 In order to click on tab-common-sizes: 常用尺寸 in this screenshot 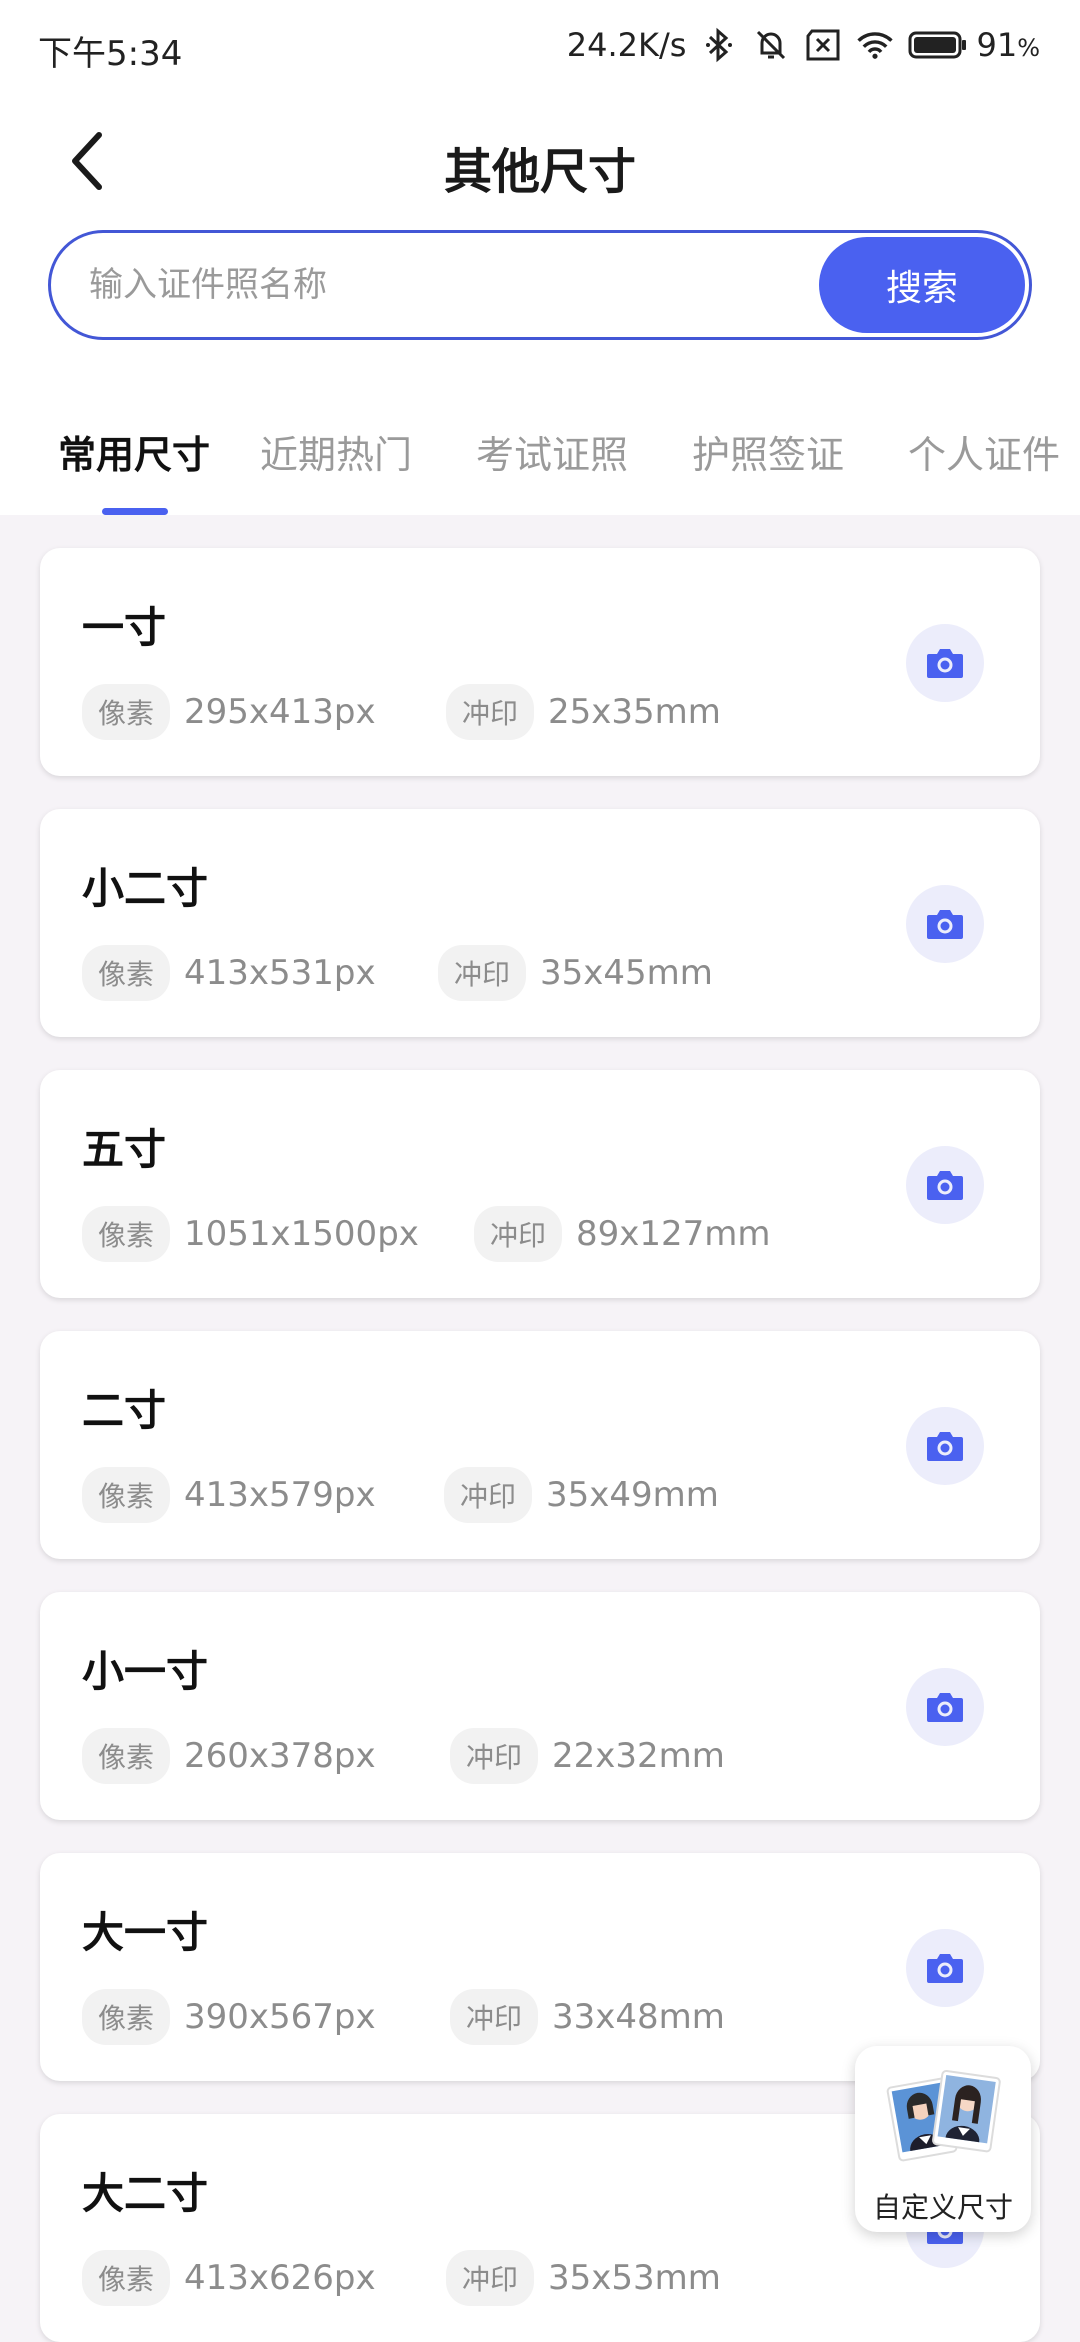, I will do `click(134, 451)`.